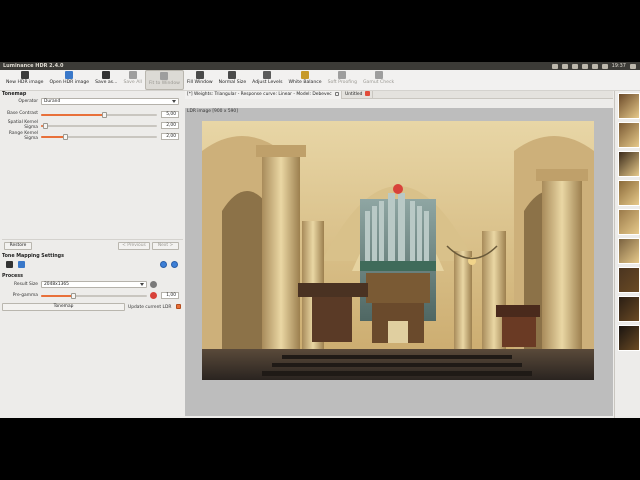 Image resolution: width=640 pixels, height=480 pixels. I want to click on toolbar-button-label: Fit to Window, so click(164, 83).